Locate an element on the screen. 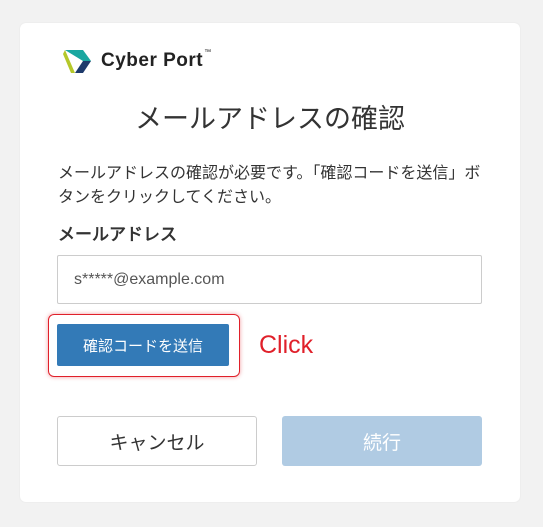  email-label: メールアドレス is located at coordinates (117, 235).